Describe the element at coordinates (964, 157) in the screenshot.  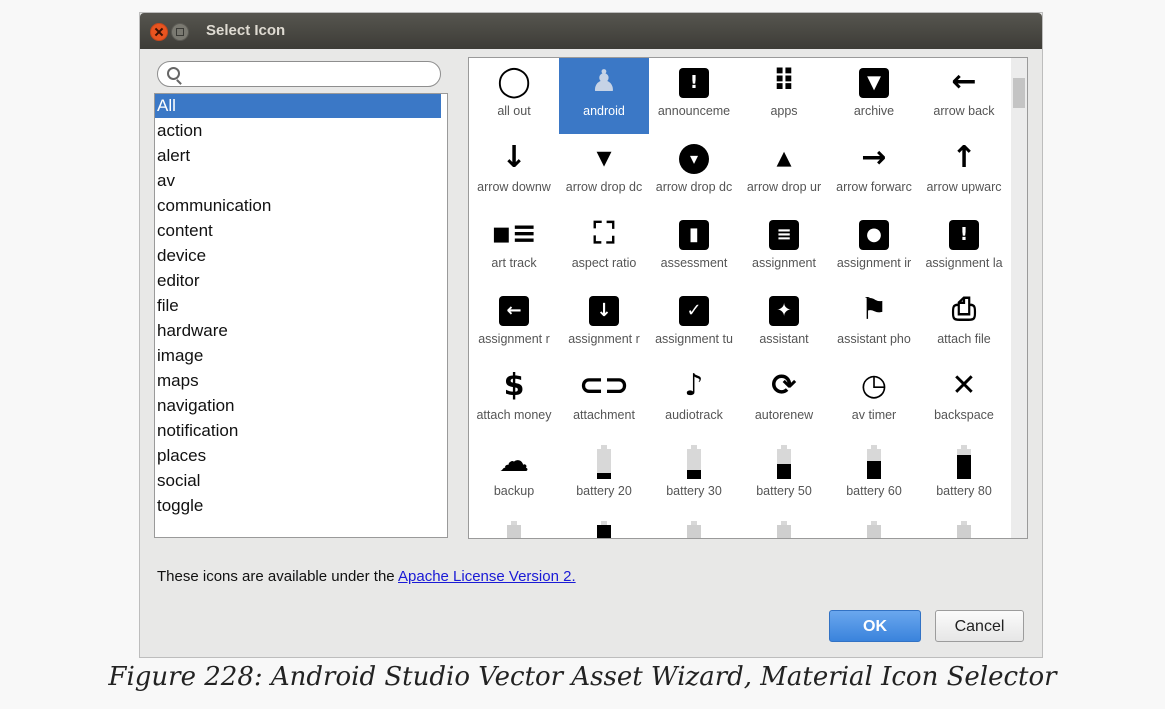
I see `arrow-upward-icon: ↑` at that location.